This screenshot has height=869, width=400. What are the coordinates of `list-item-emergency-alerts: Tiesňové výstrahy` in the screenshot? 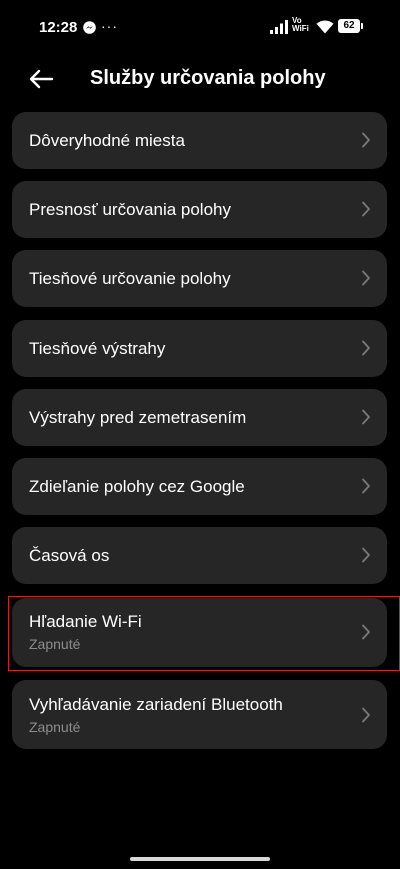 It's located at (199, 348).